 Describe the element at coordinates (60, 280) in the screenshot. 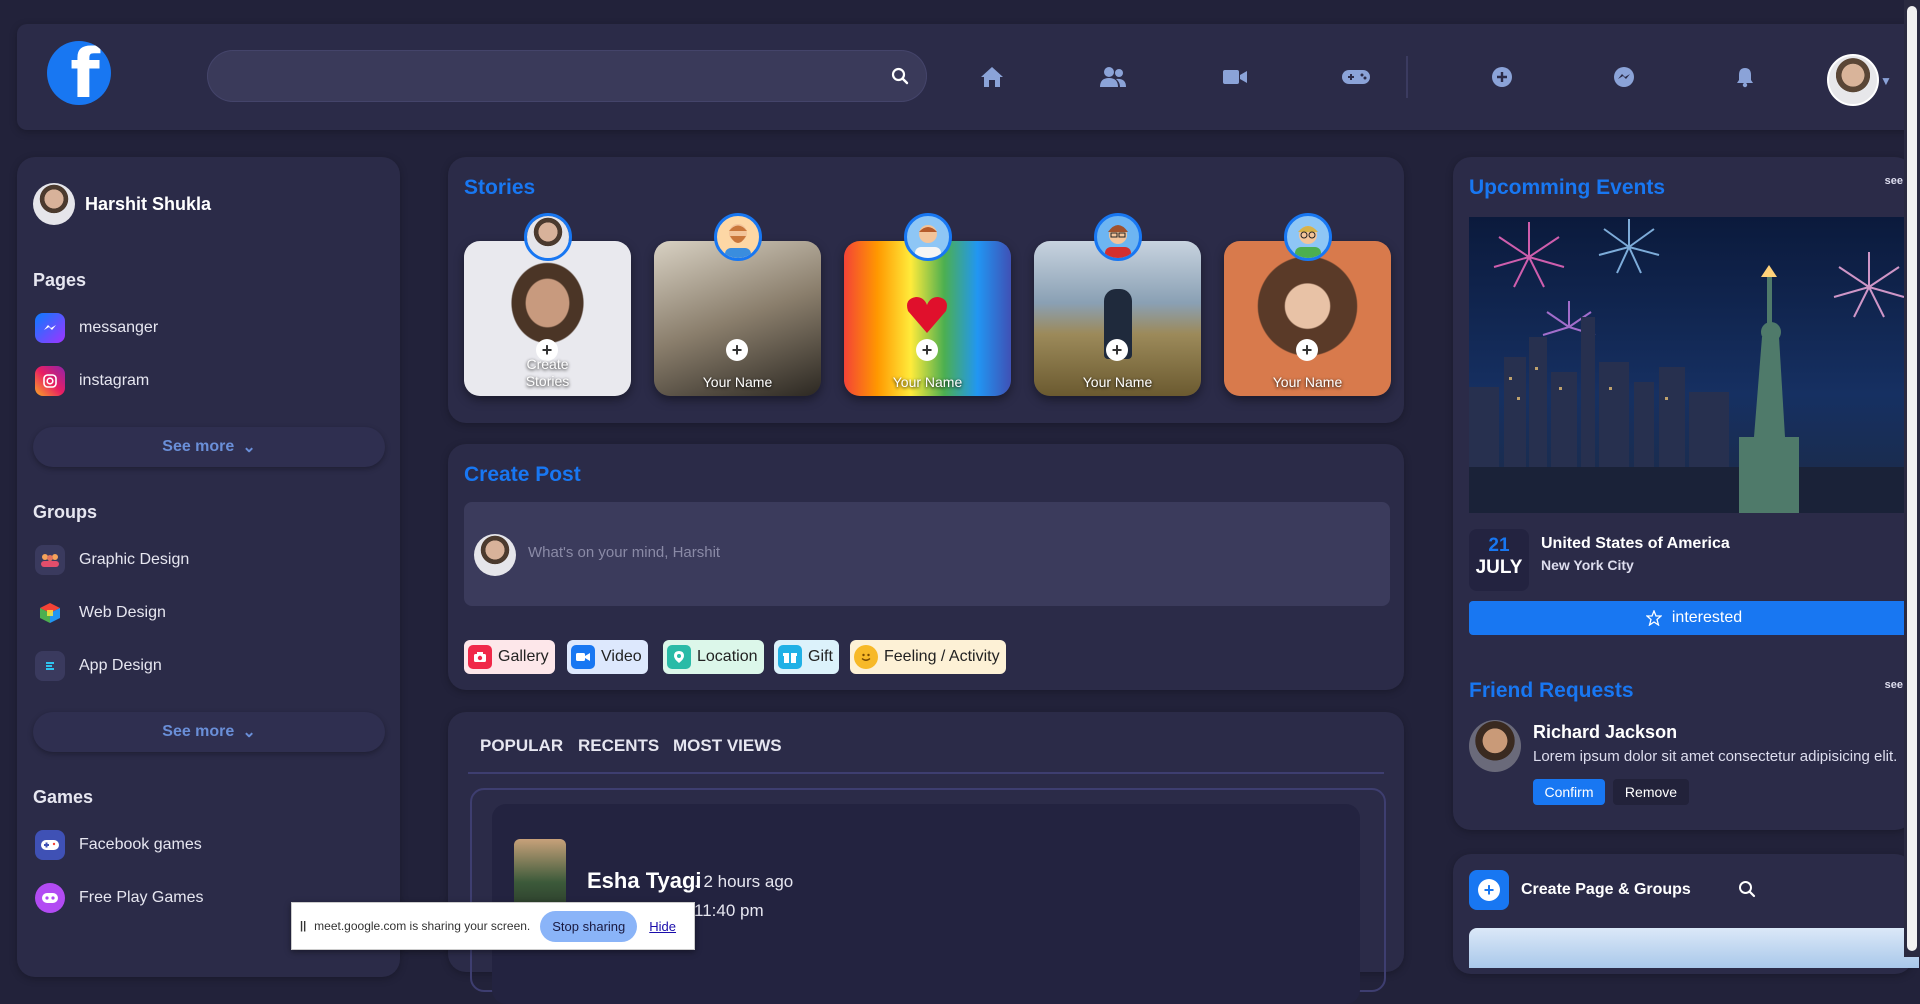

I see `pages-title: Pages` at that location.